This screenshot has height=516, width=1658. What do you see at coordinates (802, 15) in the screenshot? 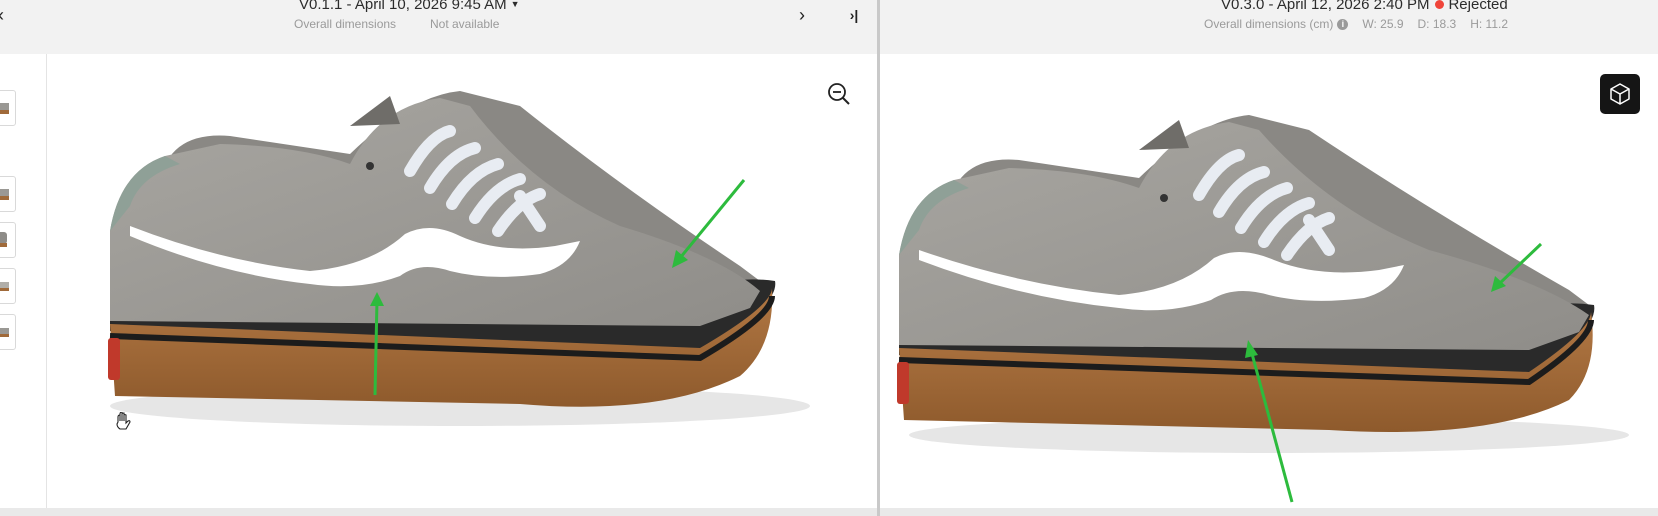
I see `chevron-right-icon: ›` at bounding box center [802, 15].